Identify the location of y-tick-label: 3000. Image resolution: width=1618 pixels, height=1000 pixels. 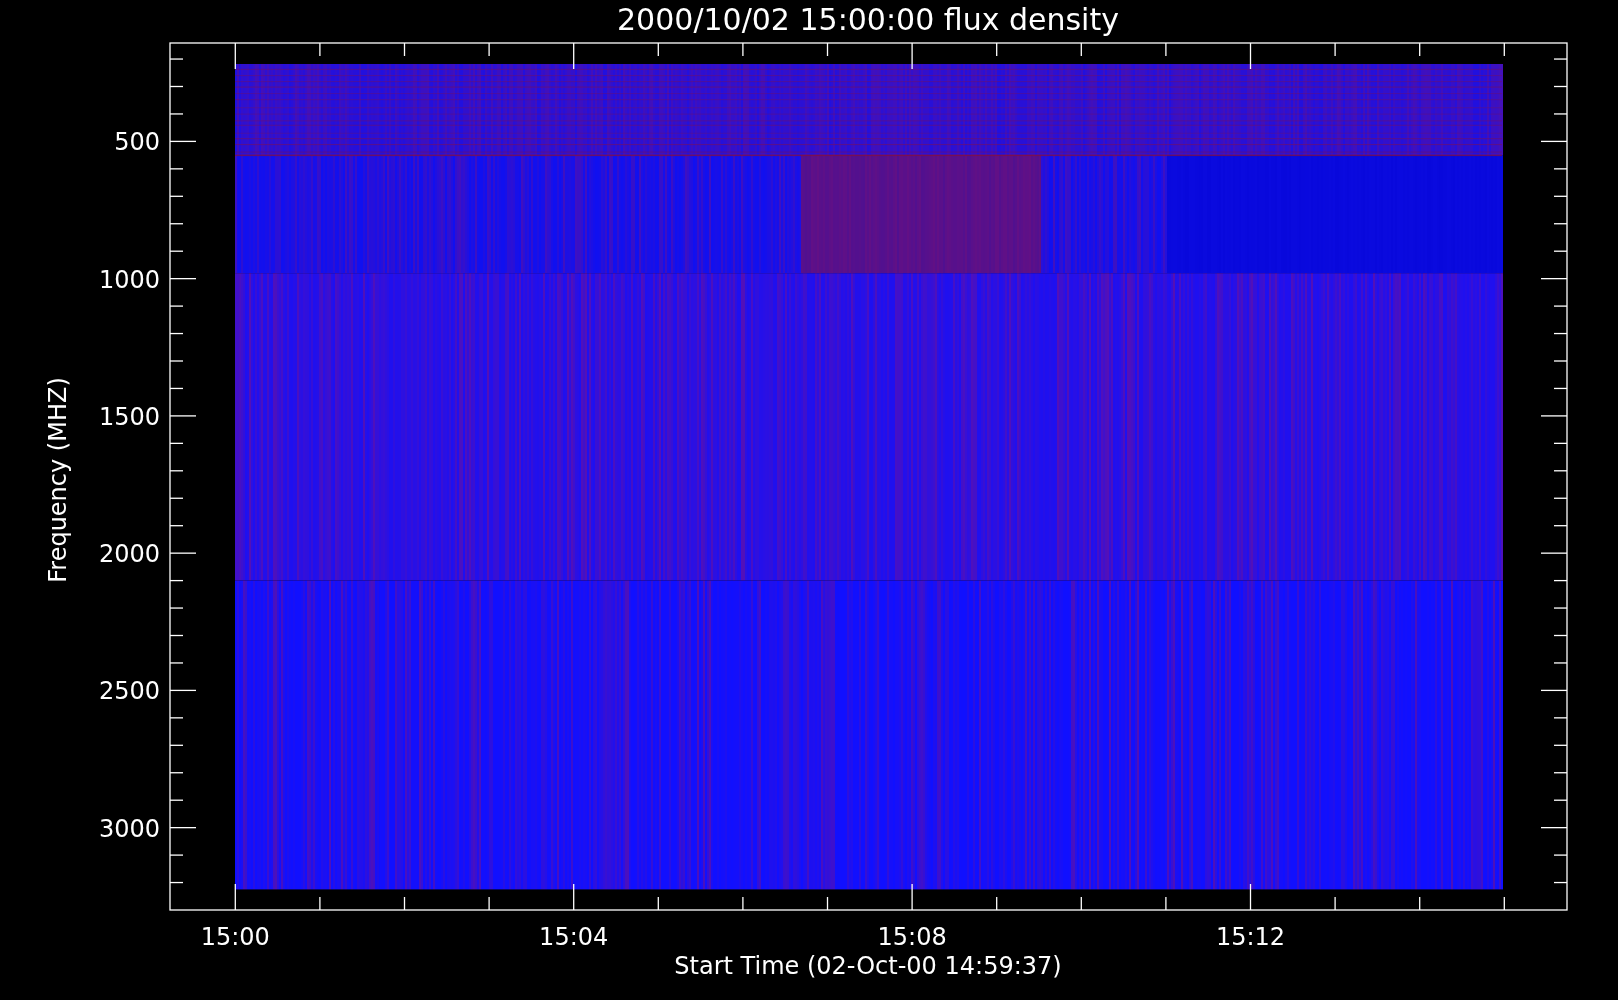
(129, 828).